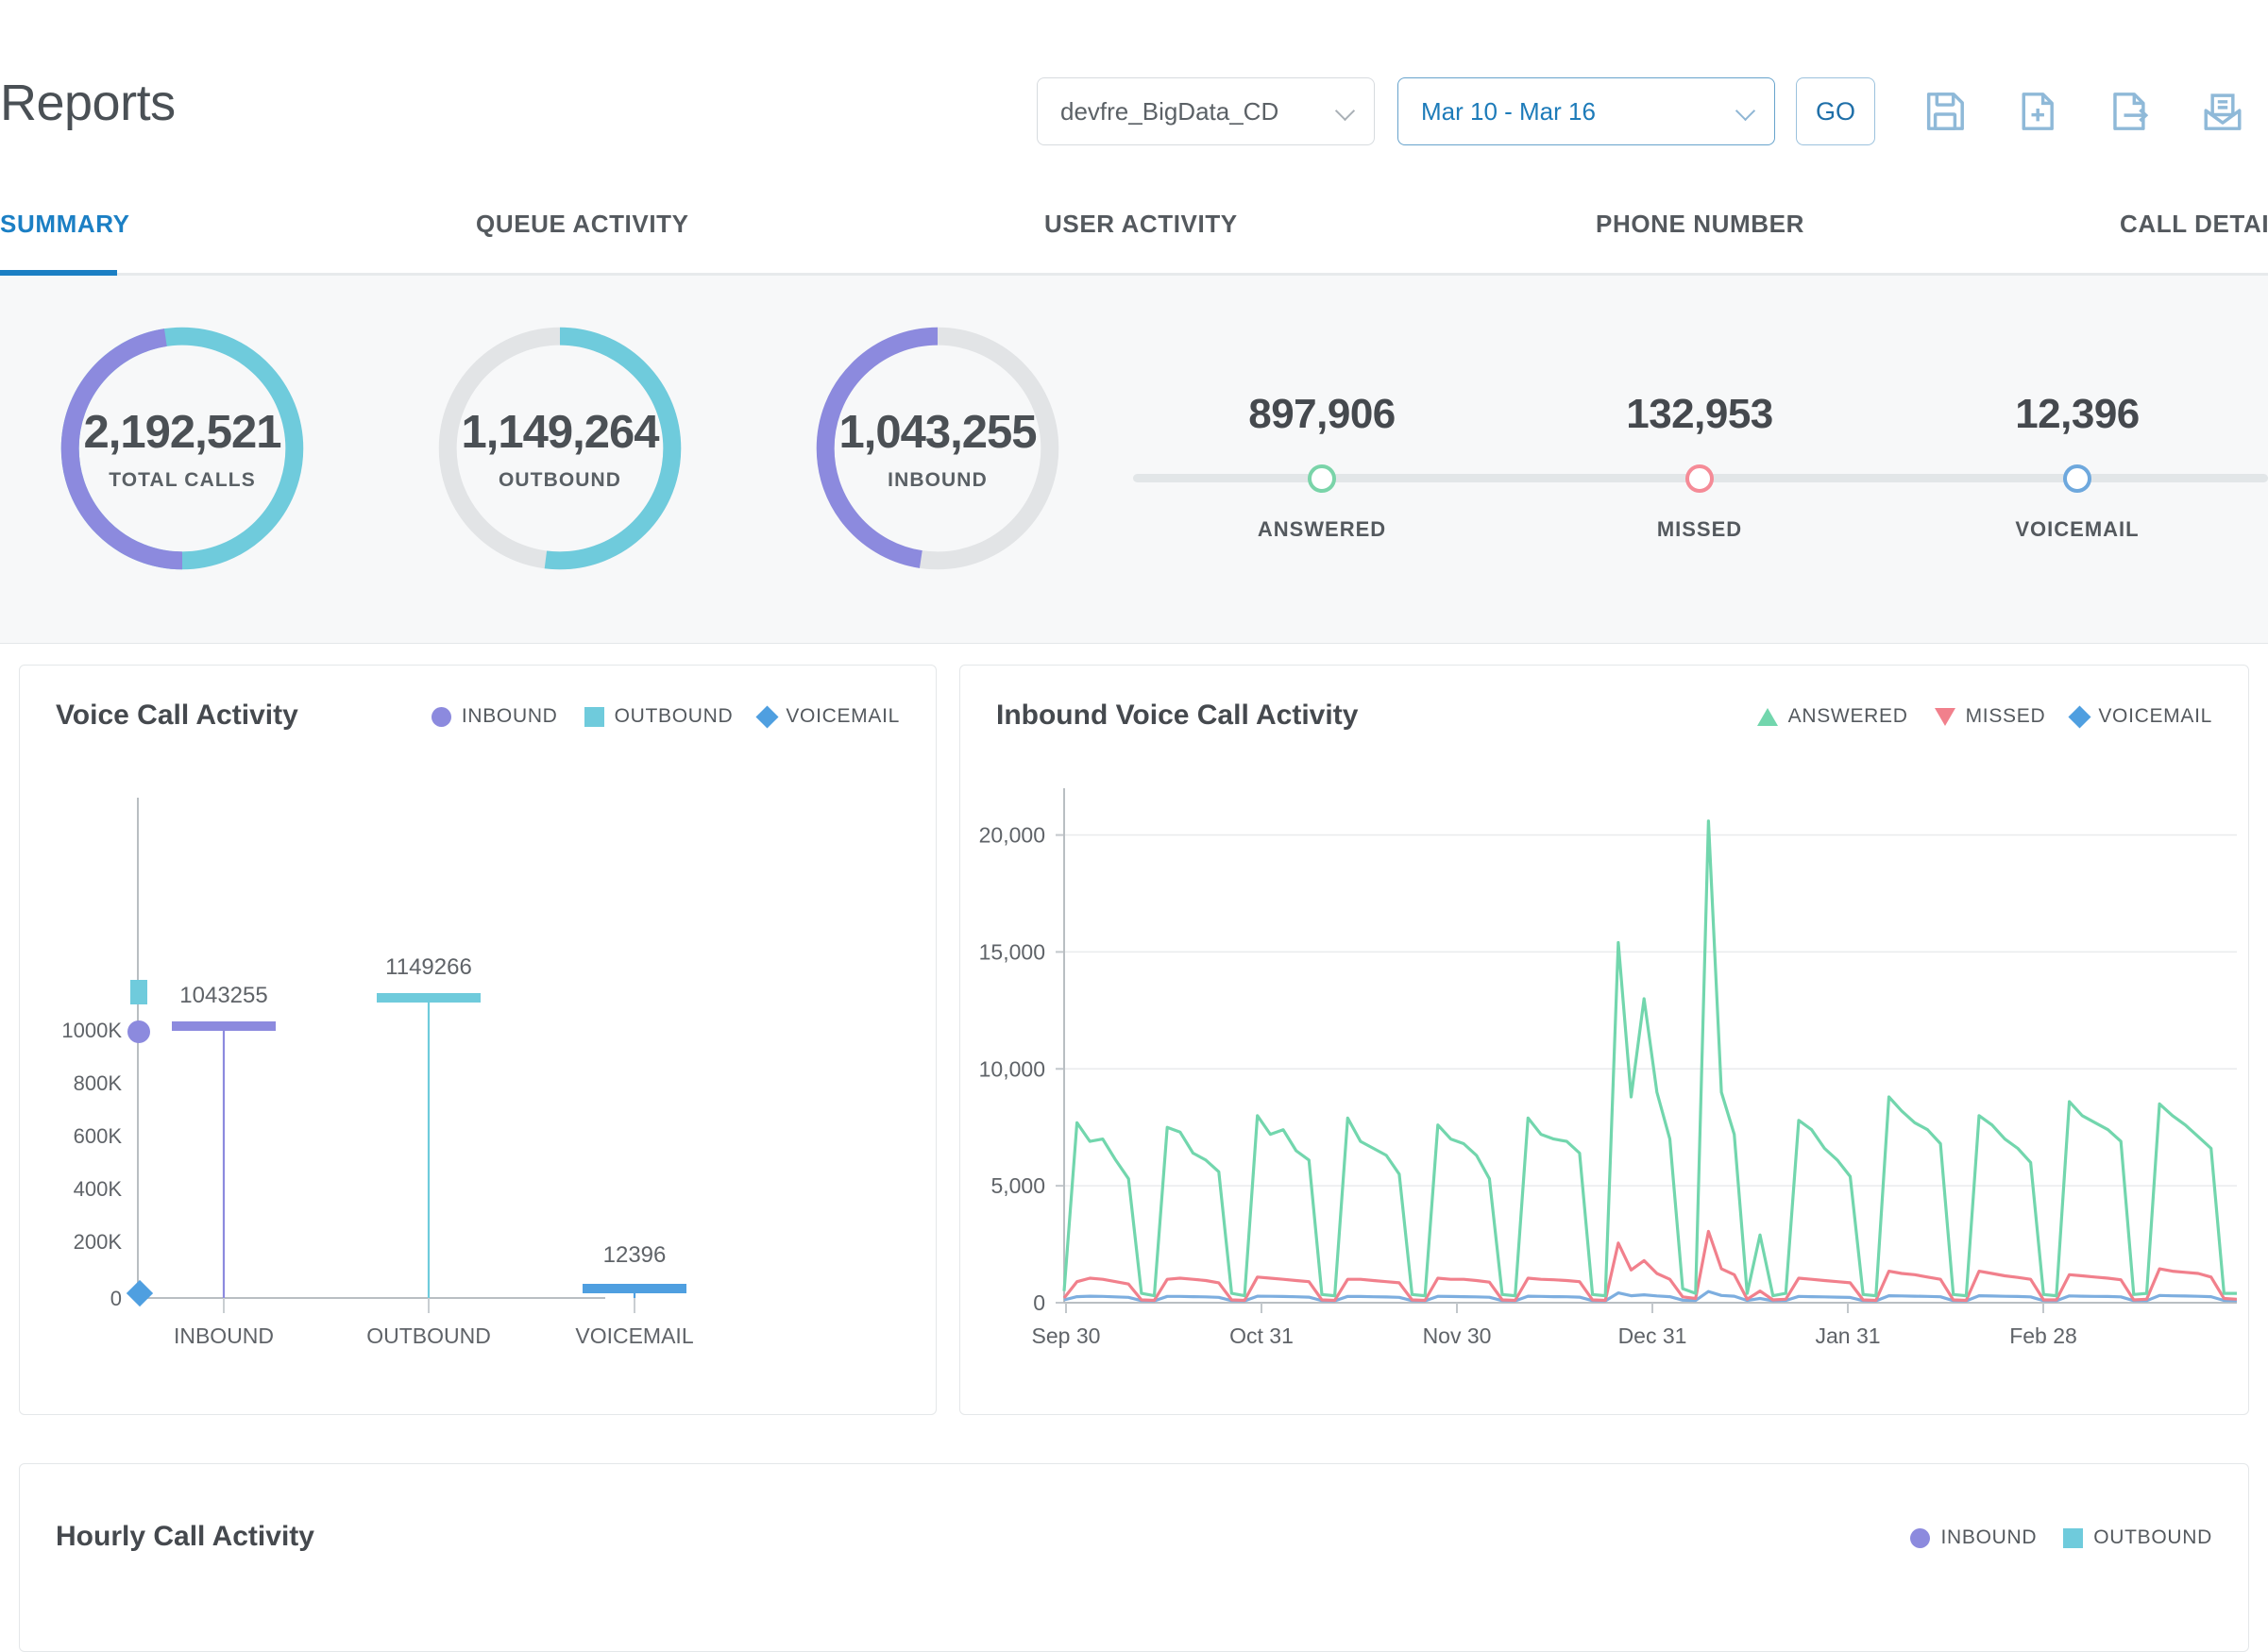 The height and width of the screenshot is (1652, 2268). I want to click on tab-queue-activity: QUEUE ACTIVITY, so click(582, 224).